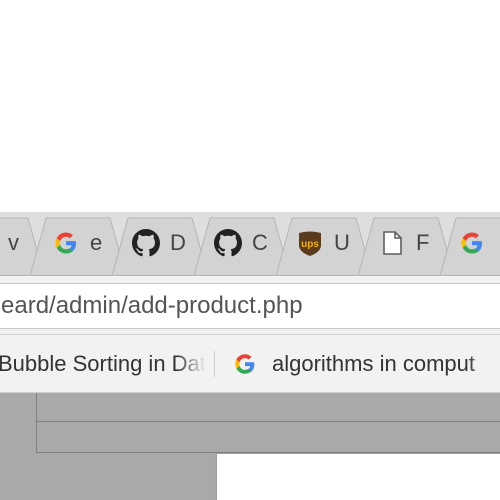  Describe the element at coordinates (96, 242) in the screenshot. I see `tab-1-title: e` at that location.